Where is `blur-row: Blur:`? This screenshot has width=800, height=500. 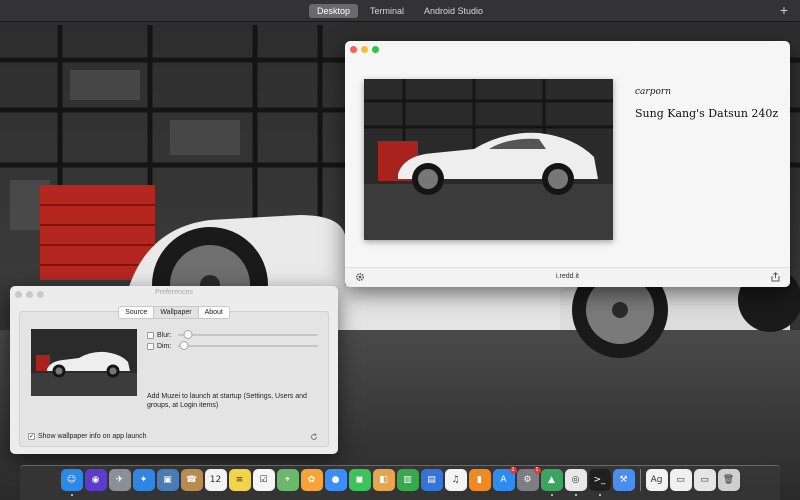 blur-row: Blur: is located at coordinates (232, 335).